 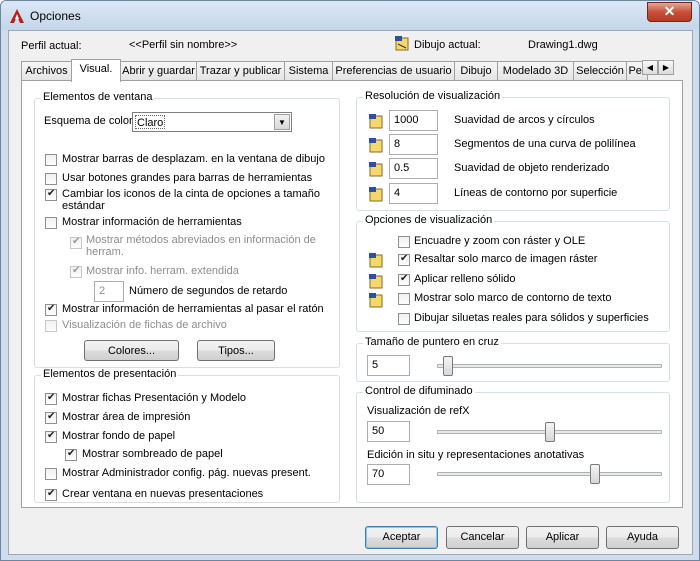 What do you see at coordinates (413, 120) in the screenshot?
I see `arc-smoothness-input: 1000` at bounding box center [413, 120].